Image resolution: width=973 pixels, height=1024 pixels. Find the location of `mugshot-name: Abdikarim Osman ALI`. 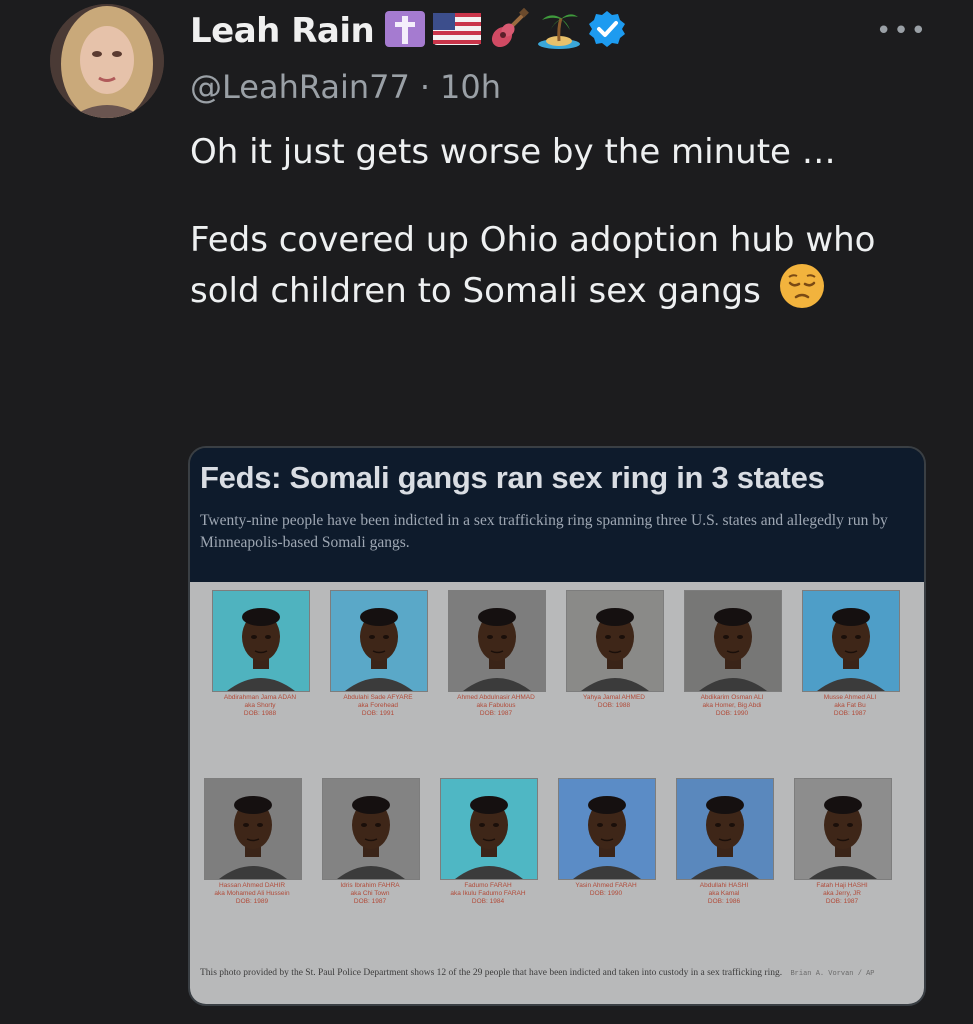

mugshot-name: Abdikarim Osman ALI is located at coordinates (732, 697).